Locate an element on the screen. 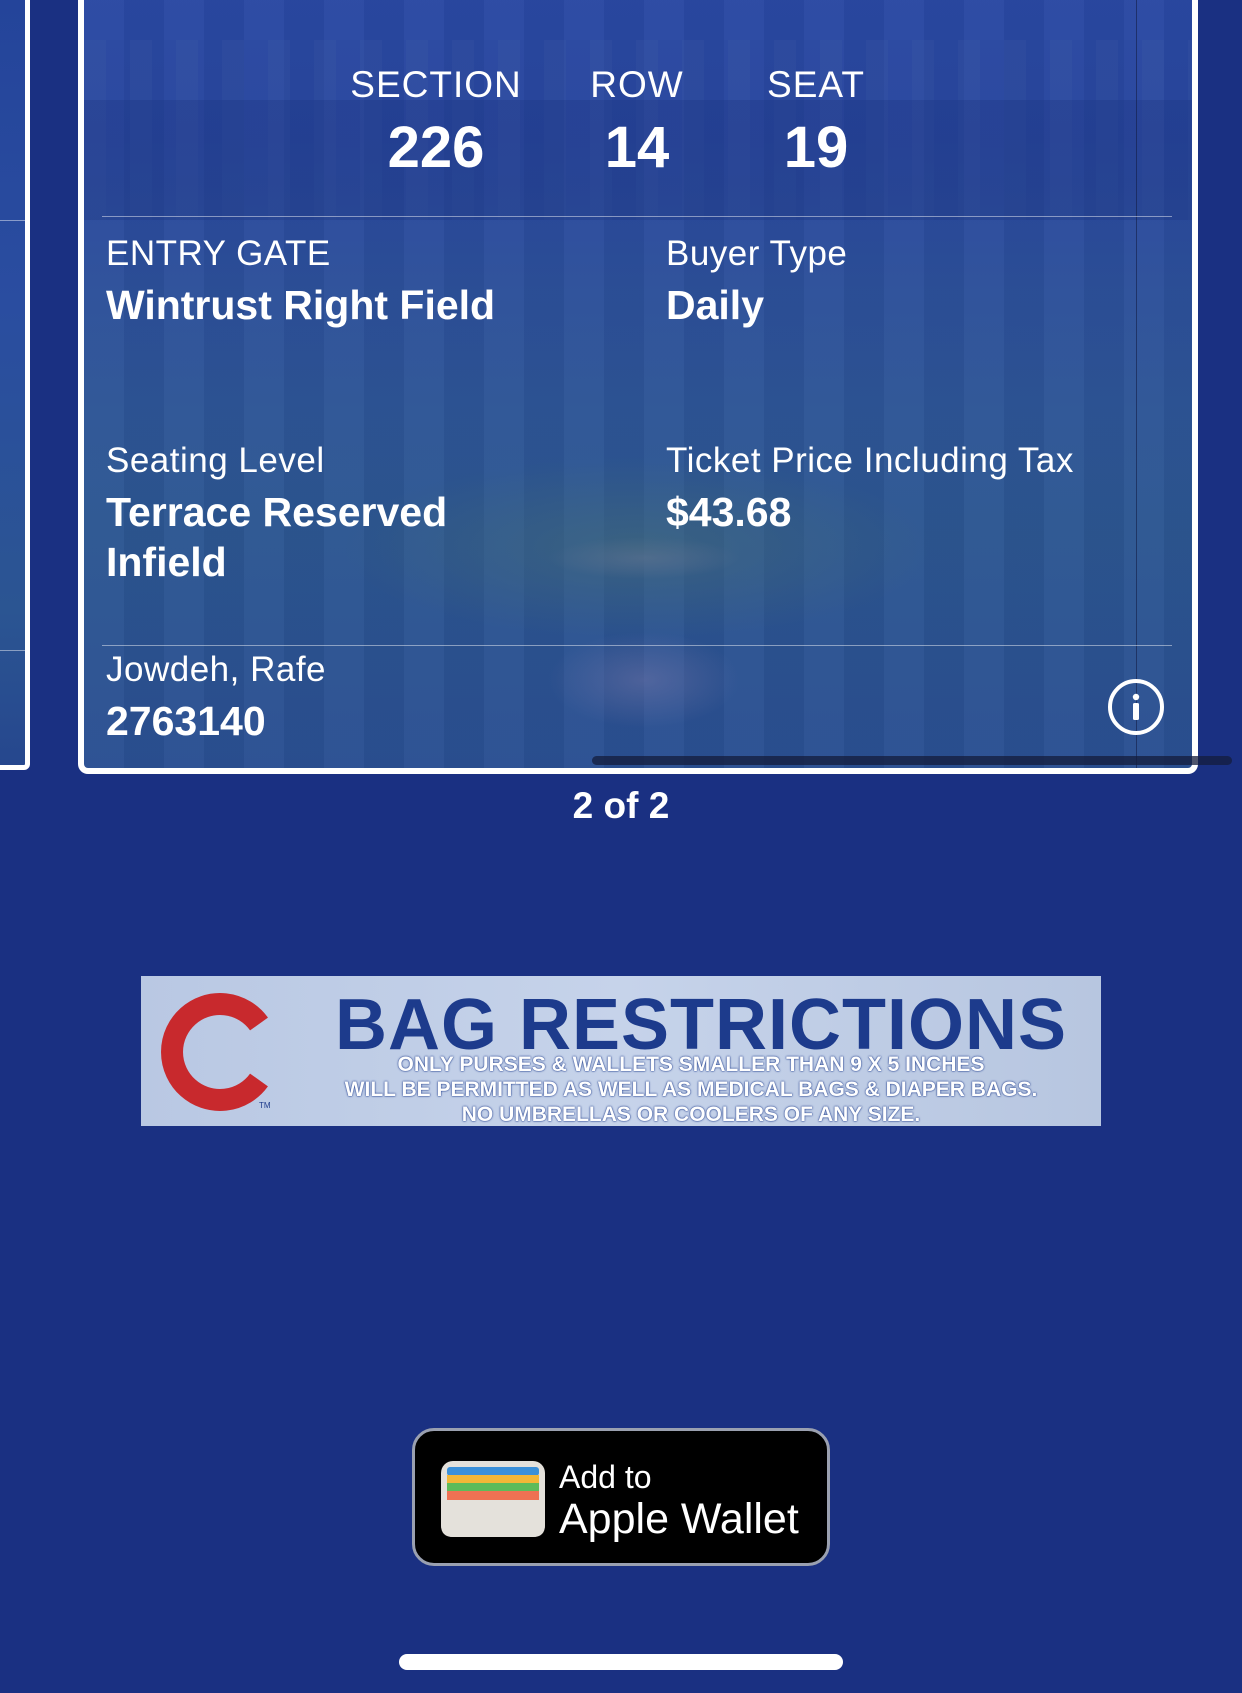 Image resolution: width=1242 pixels, height=1693 pixels. row-label: ROW is located at coordinates (637, 84).